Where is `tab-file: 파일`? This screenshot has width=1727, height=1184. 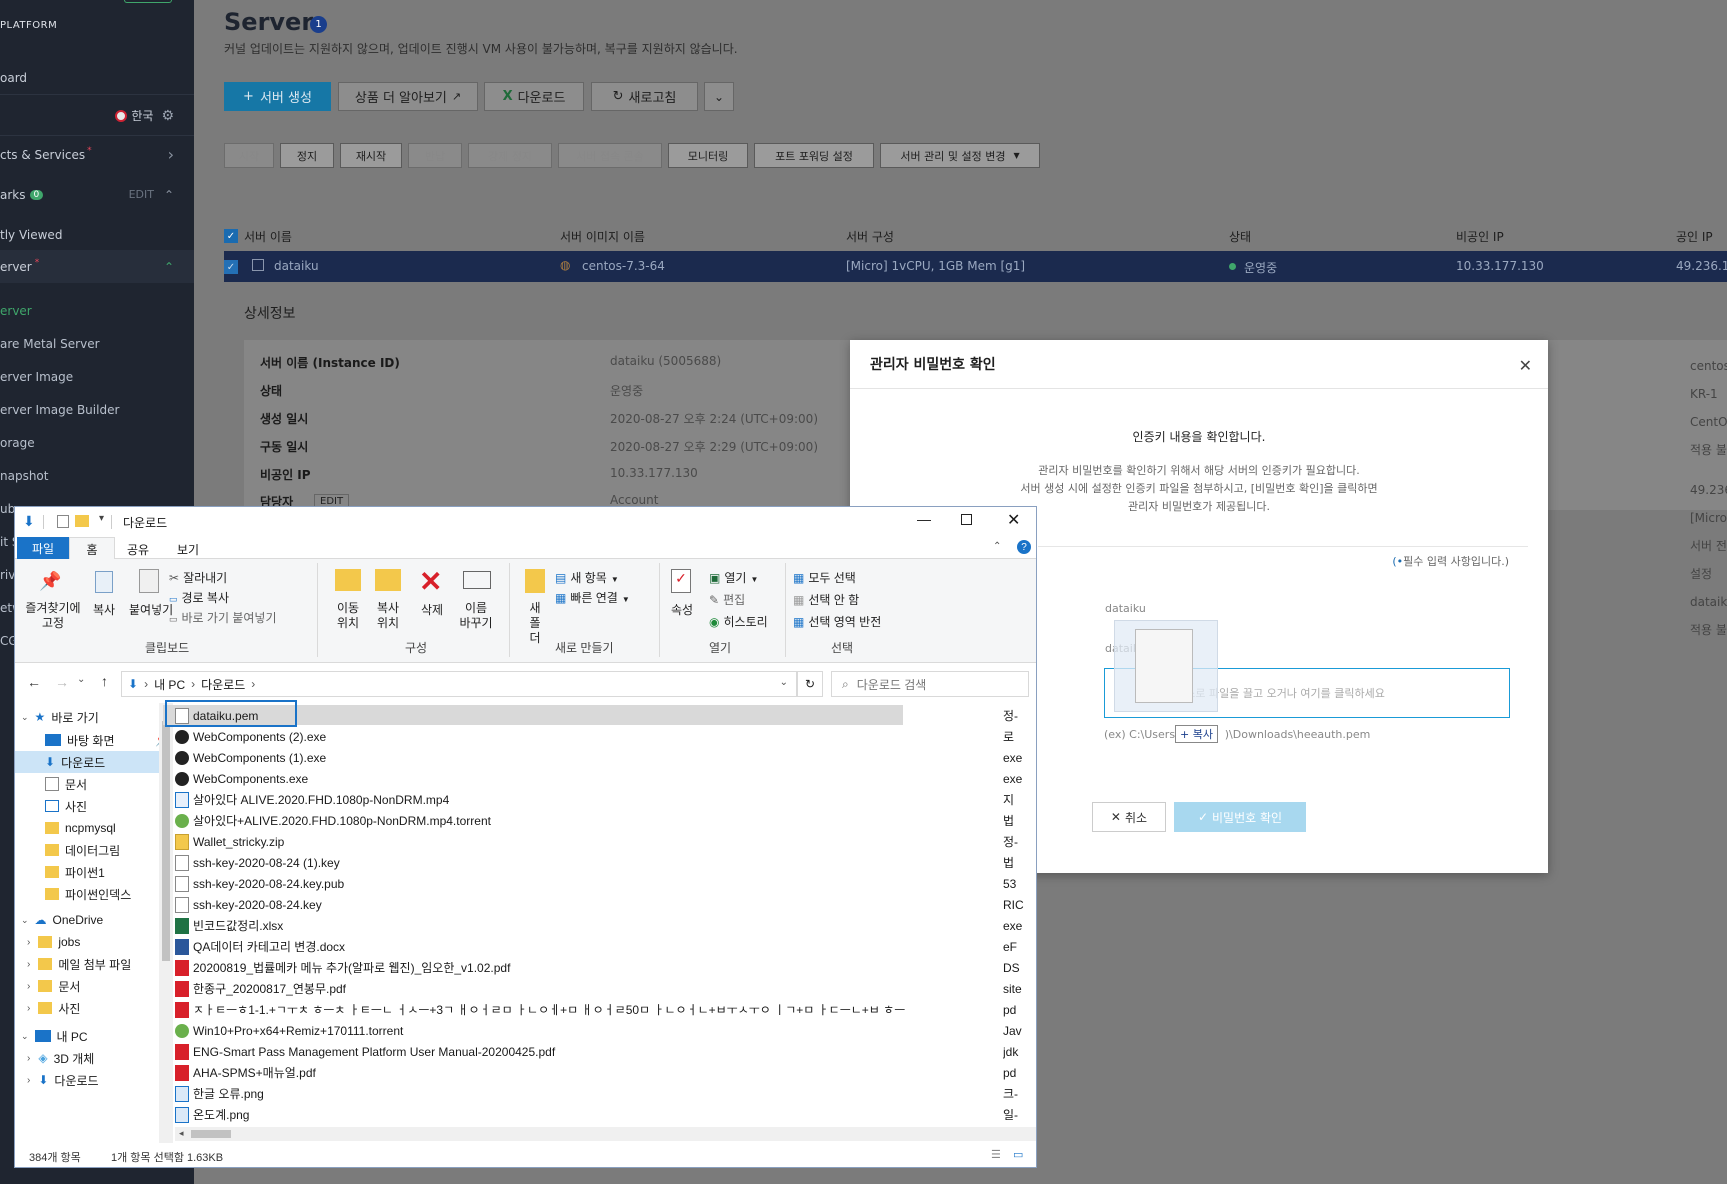 tab-file: 파일 is located at coordinates (43, 548).